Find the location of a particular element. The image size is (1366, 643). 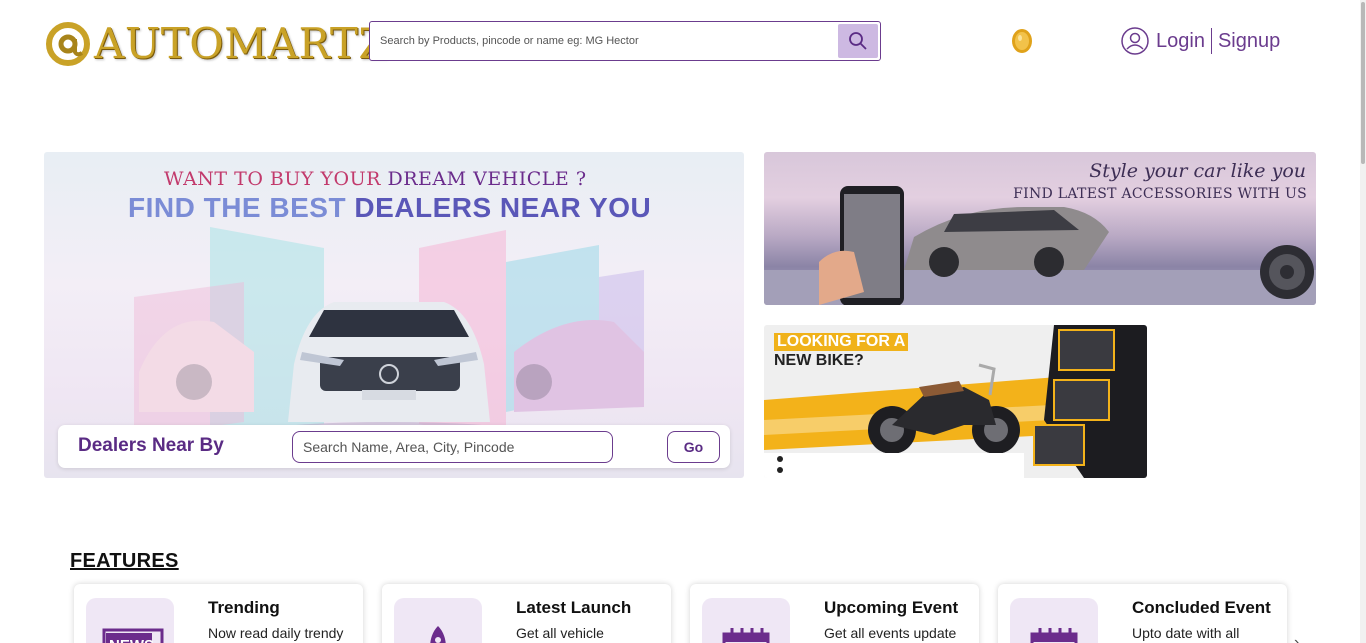

product-search-input is located at coordinates (604, 41).